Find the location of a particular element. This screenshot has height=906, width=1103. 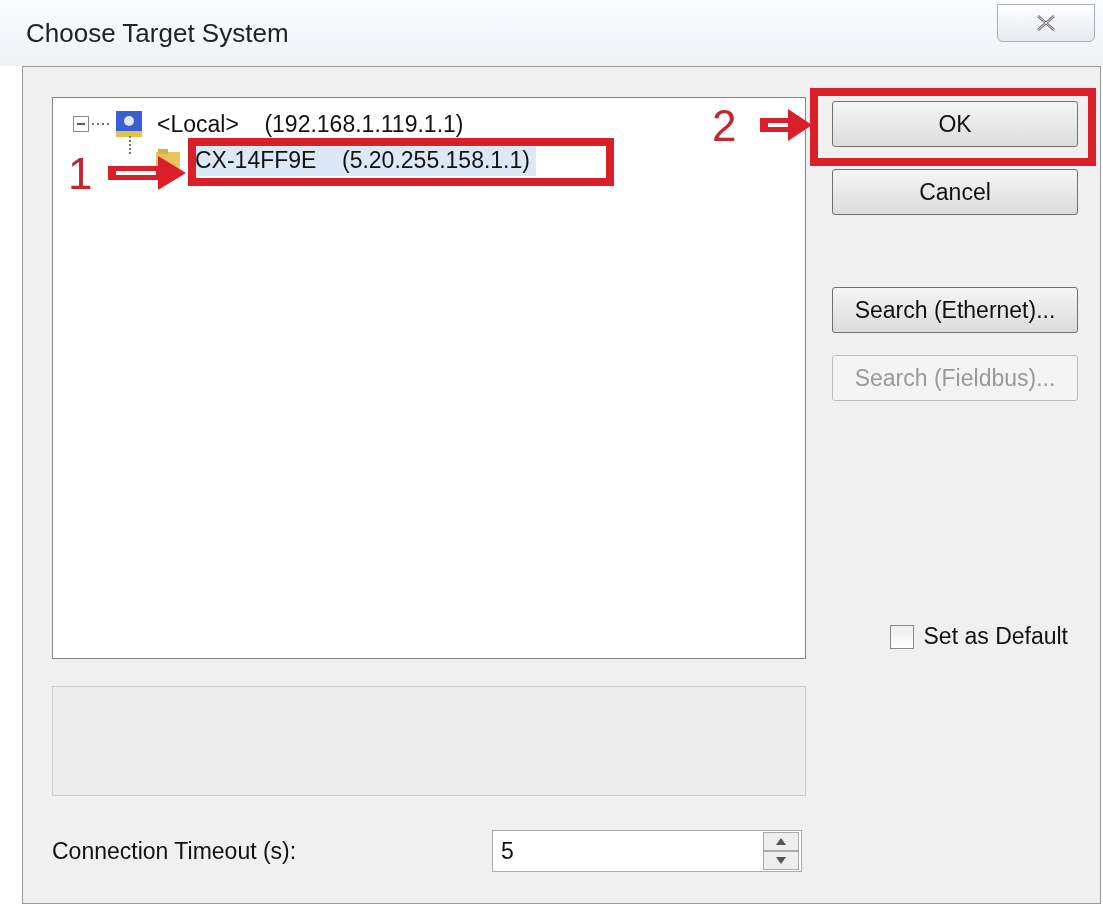

computer-icon is located at coordinates (129, 124).